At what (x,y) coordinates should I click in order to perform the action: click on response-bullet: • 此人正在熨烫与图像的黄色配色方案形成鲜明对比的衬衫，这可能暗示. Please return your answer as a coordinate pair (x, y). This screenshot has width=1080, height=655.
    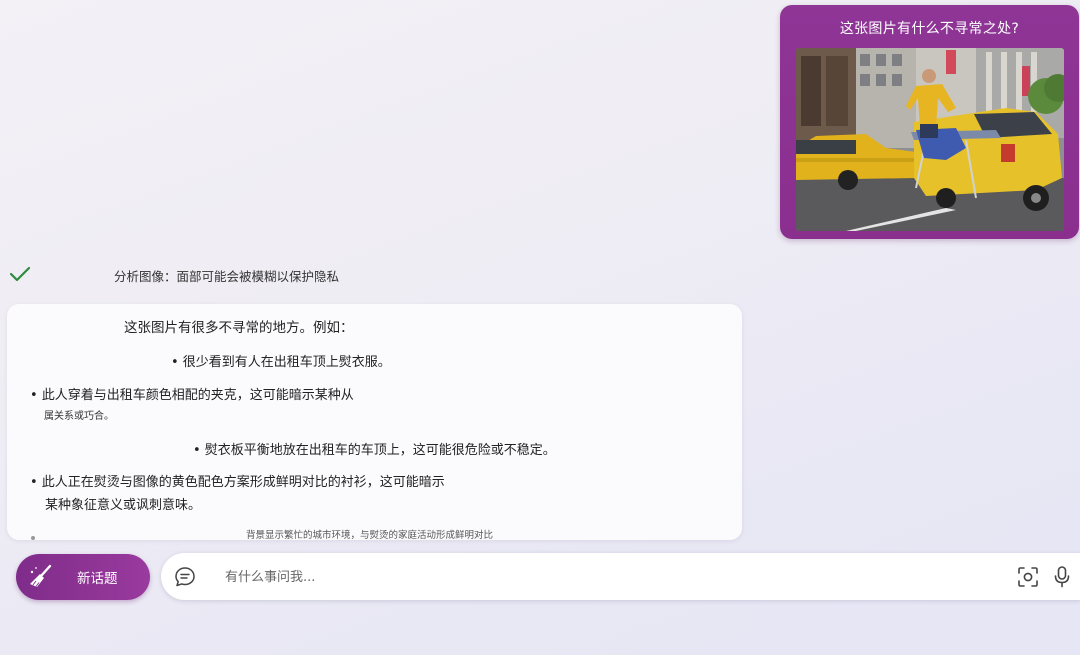
    Looking at the image, I should click on (237, 482).